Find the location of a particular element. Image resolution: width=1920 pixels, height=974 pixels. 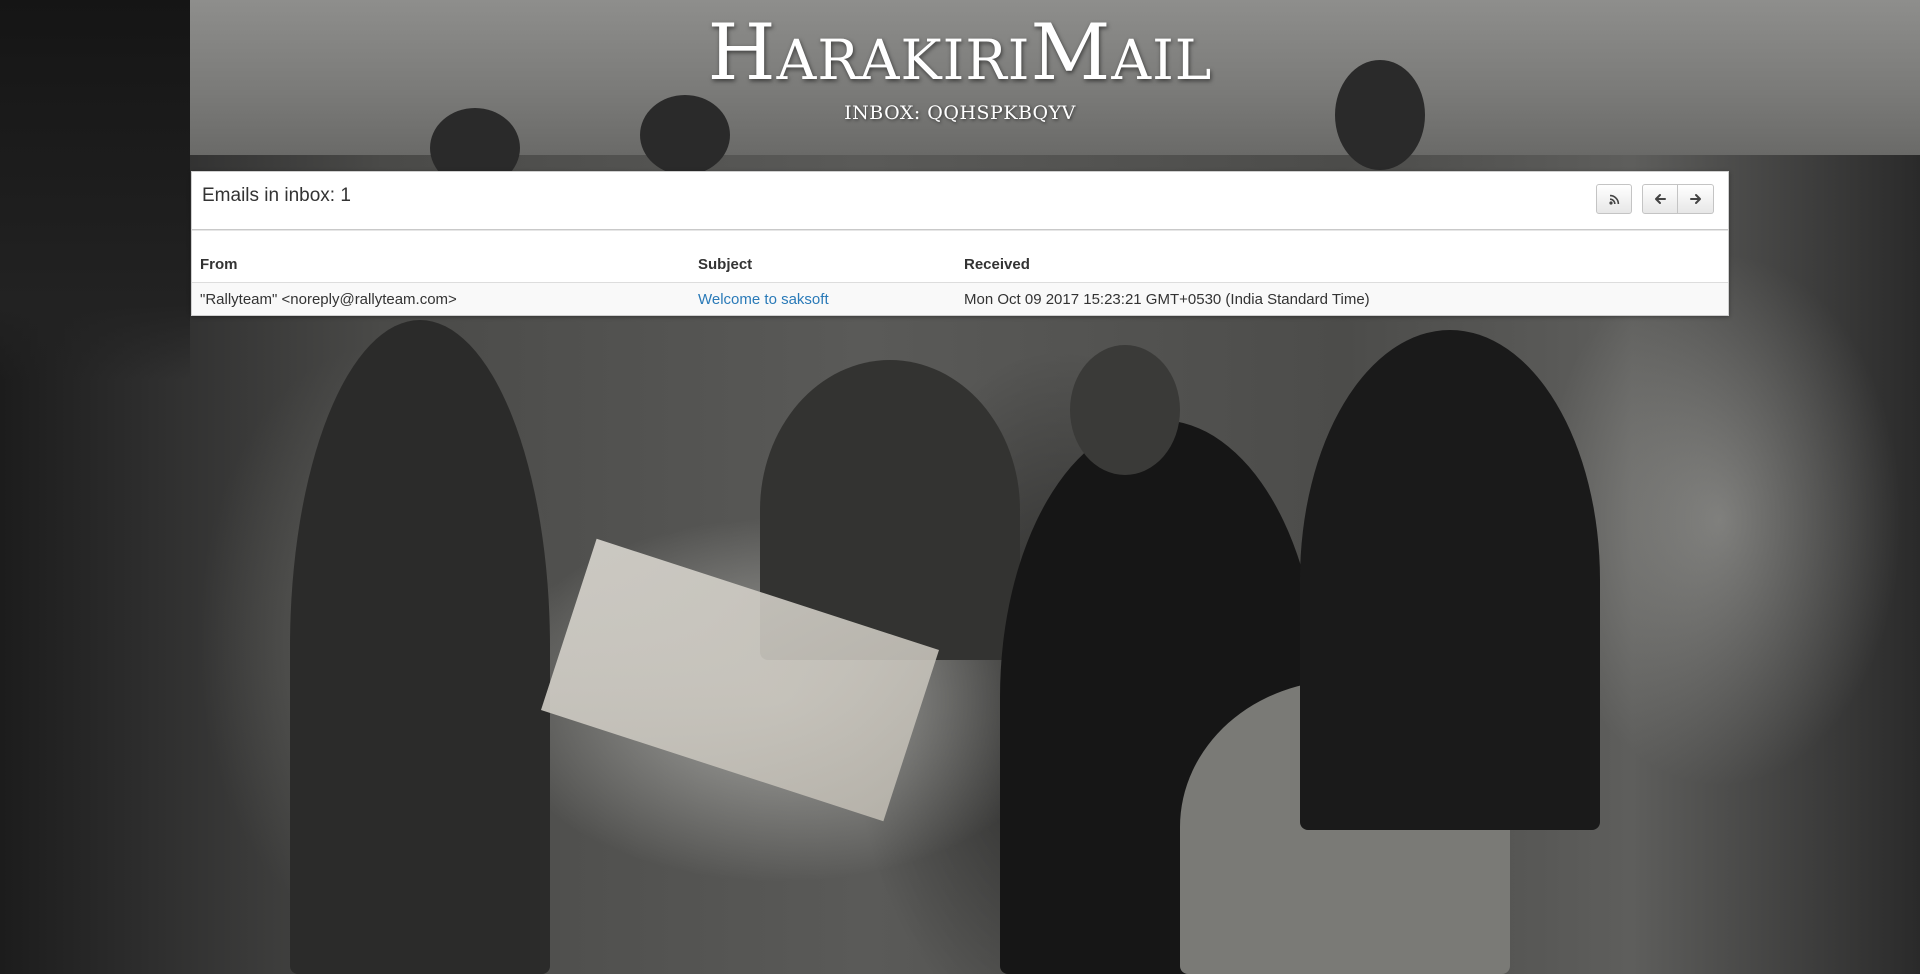

rss-button-group is located at coordinates (1614, 199).